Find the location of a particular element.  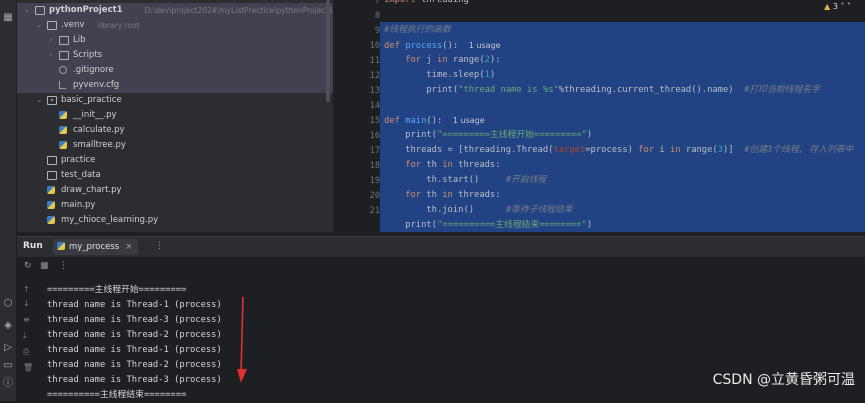

code-token: print( is located at coordinates (421, 90).